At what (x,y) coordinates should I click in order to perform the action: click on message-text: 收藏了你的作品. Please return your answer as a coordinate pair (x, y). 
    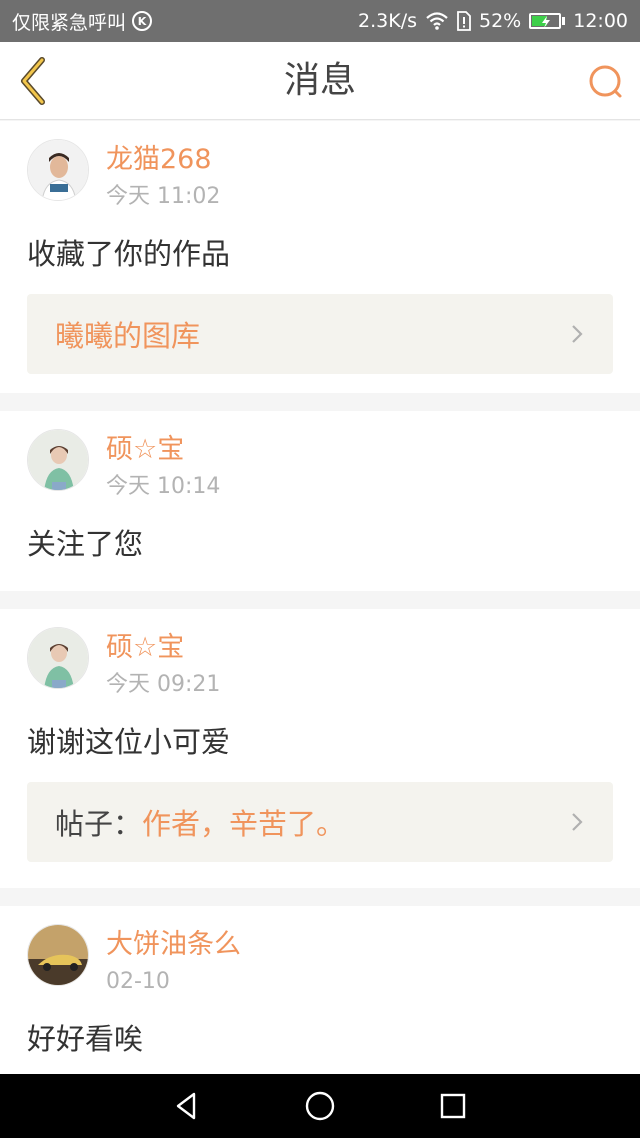
    Looking at the image, I should click on (129, 254).